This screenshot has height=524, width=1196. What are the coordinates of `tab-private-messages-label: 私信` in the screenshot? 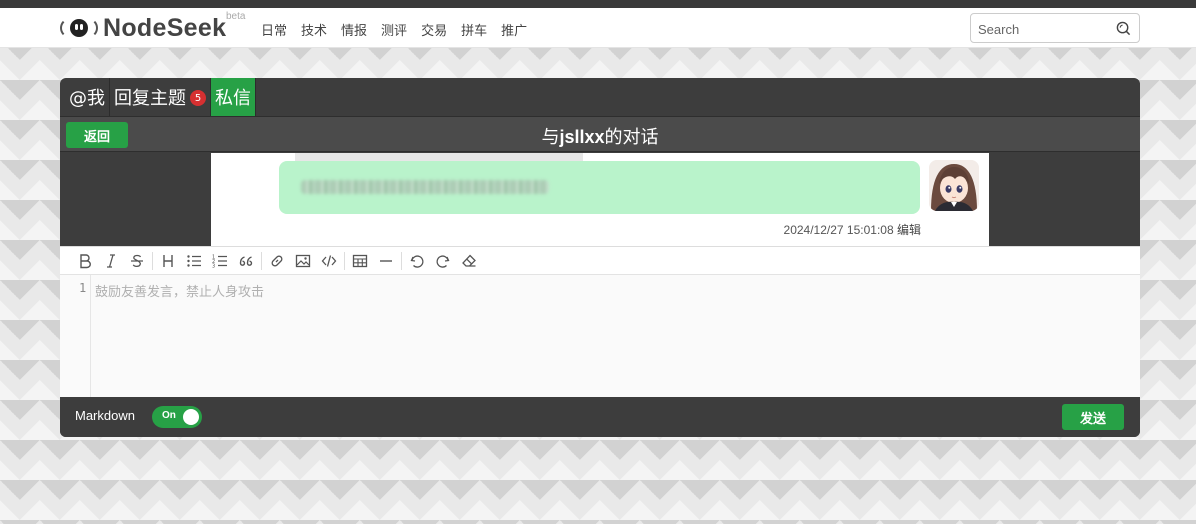 It's located at (233, 98).